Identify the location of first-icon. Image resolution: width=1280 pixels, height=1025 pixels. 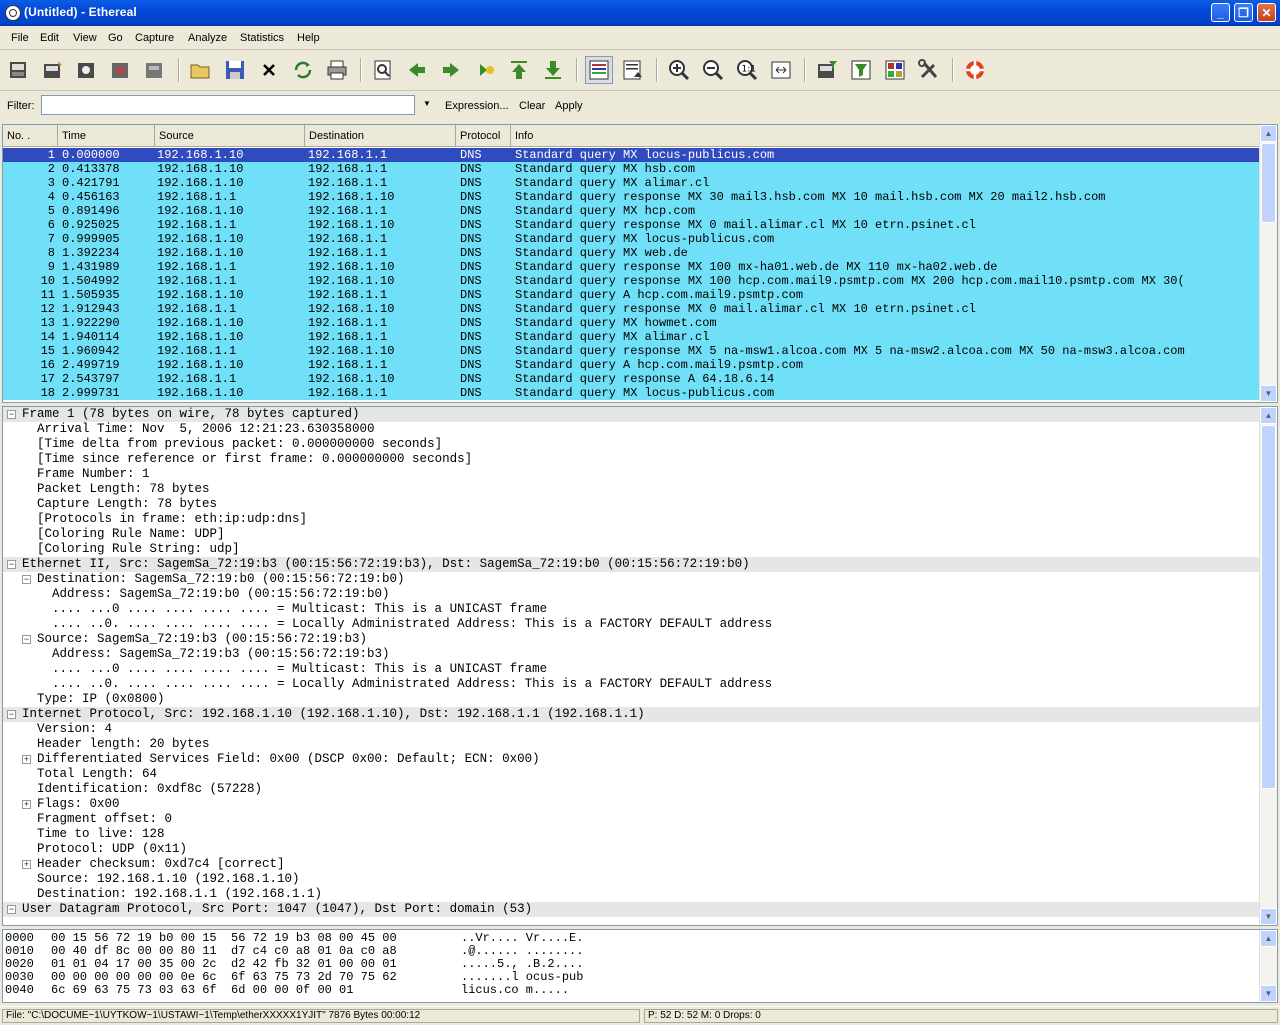
(519, 70).